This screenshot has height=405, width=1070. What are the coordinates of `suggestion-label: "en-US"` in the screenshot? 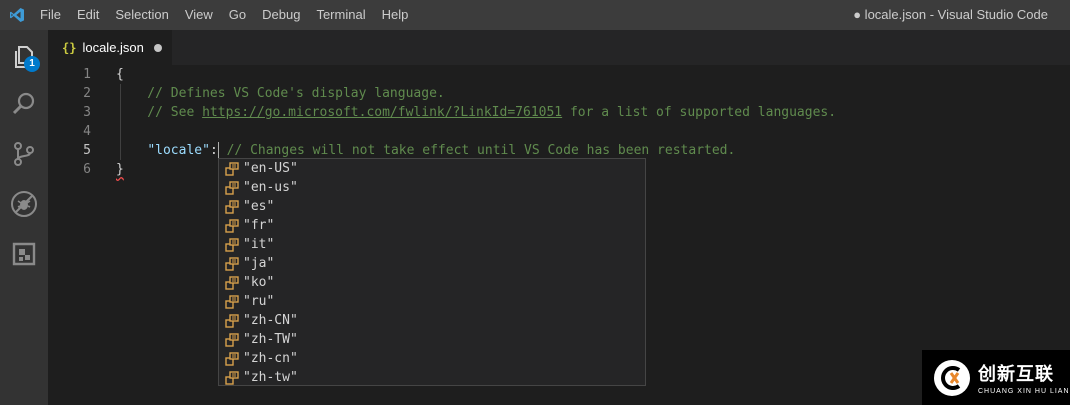 It's located at (270, 168).